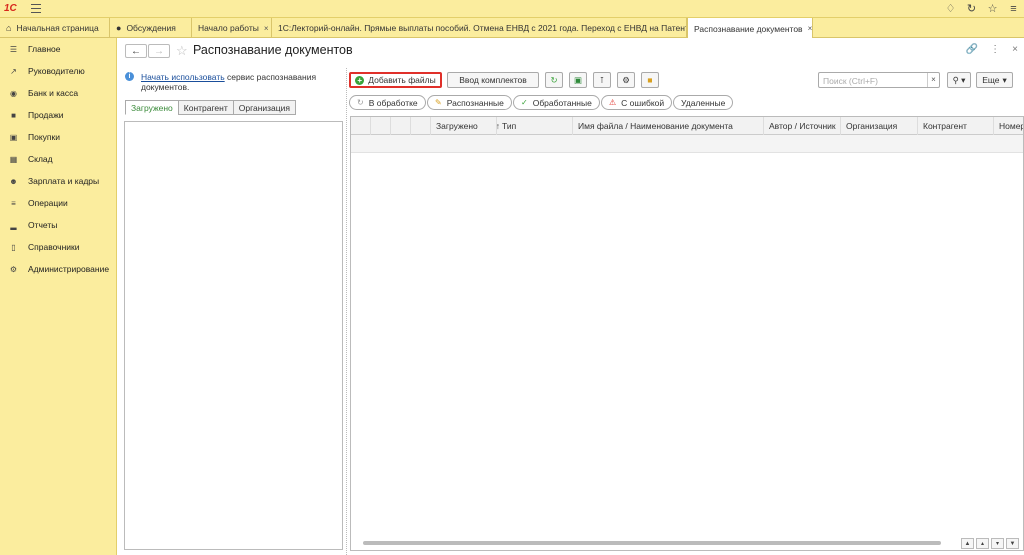  What do you see at coordinates (967, 543) in the screenshot?
I see `scroll-first-icon: ▲` at bounding box center [967, 543].